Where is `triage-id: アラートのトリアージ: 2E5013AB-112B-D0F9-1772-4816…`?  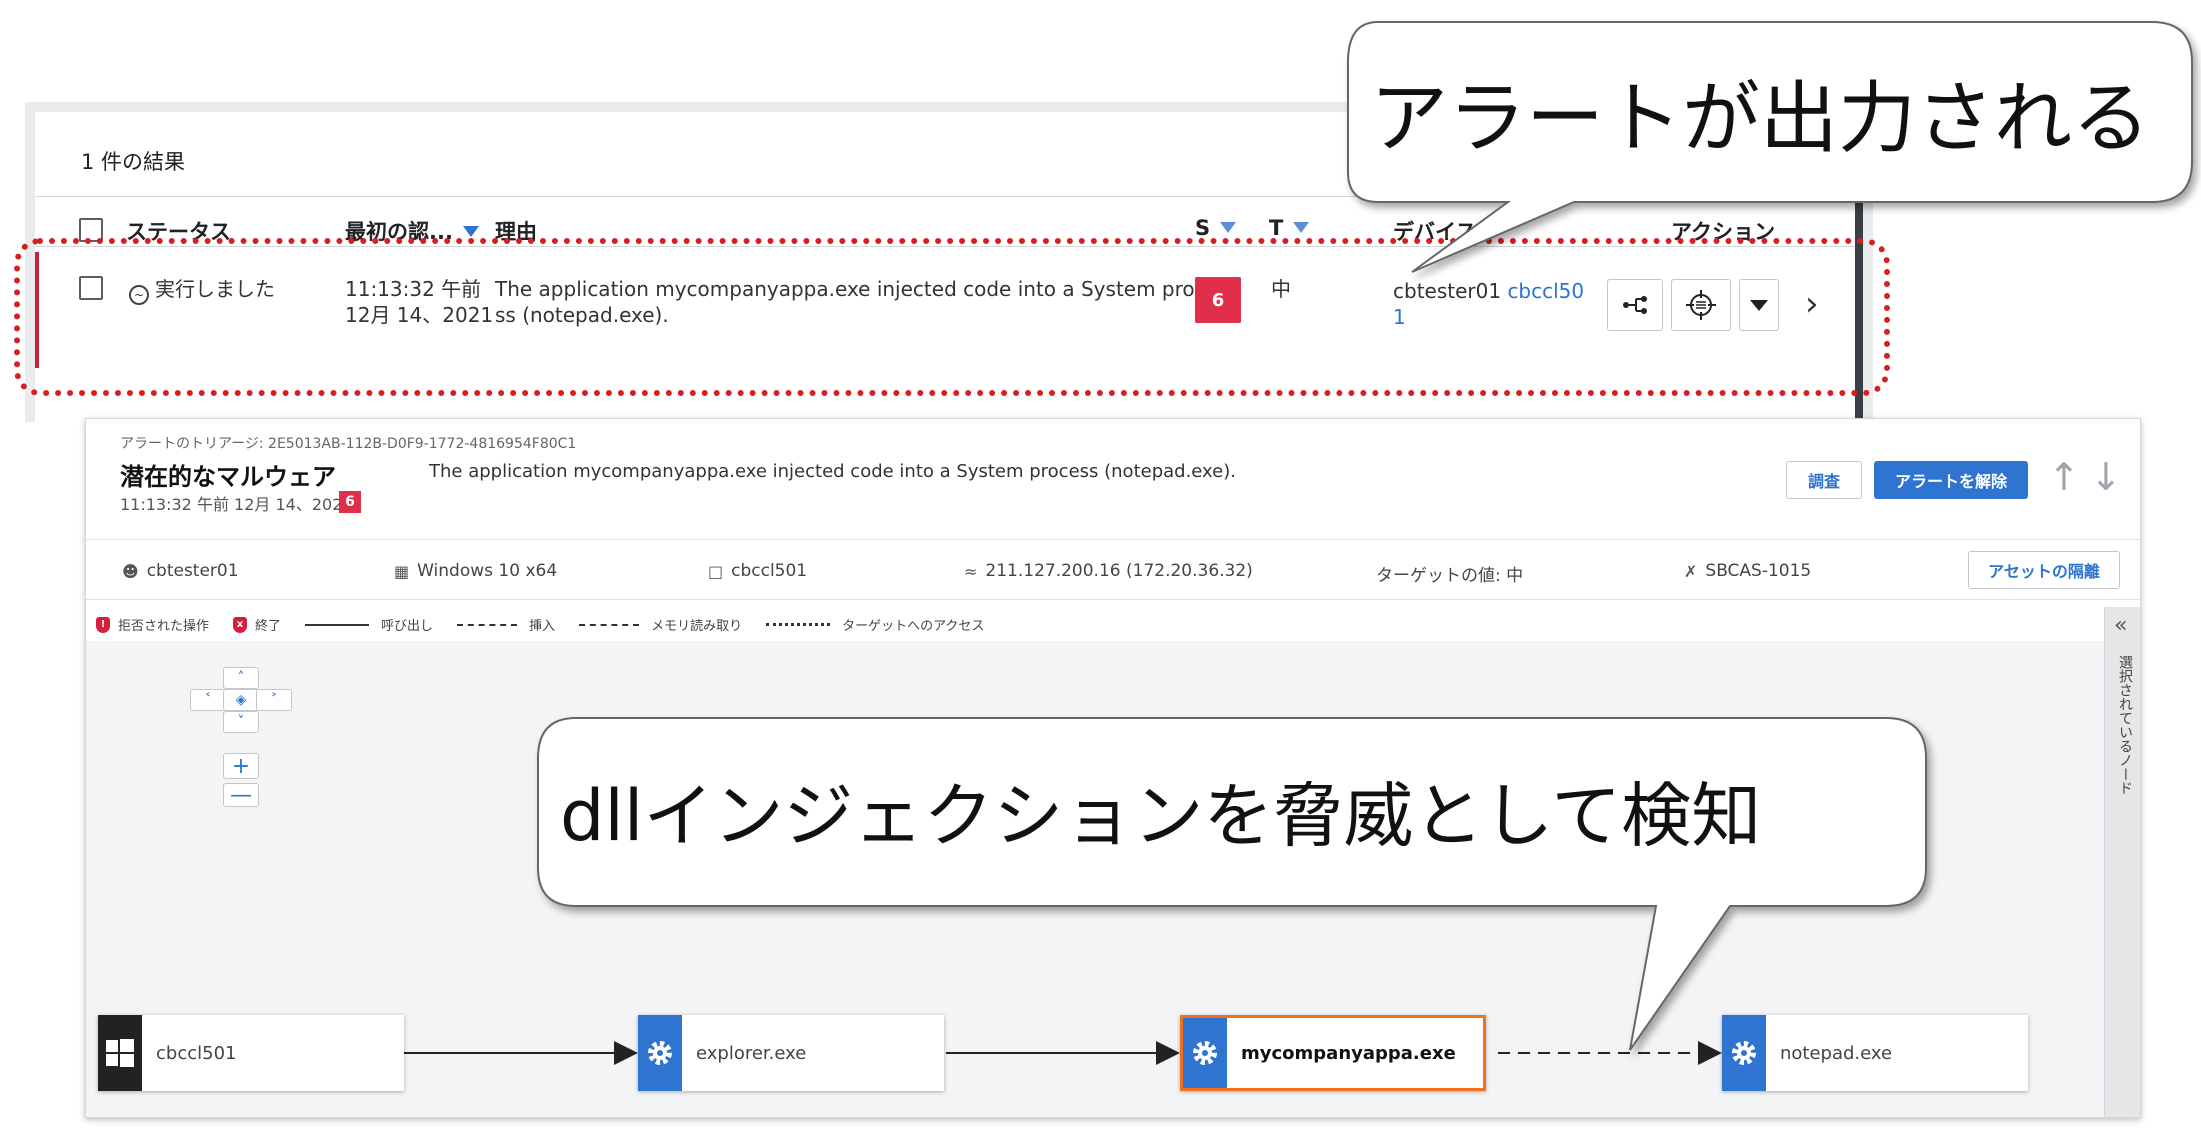
triage-id: アラートのトリアージ: 2E5013AB-112B-D0F9-1772-4816… is located at coordinates (348, 444).